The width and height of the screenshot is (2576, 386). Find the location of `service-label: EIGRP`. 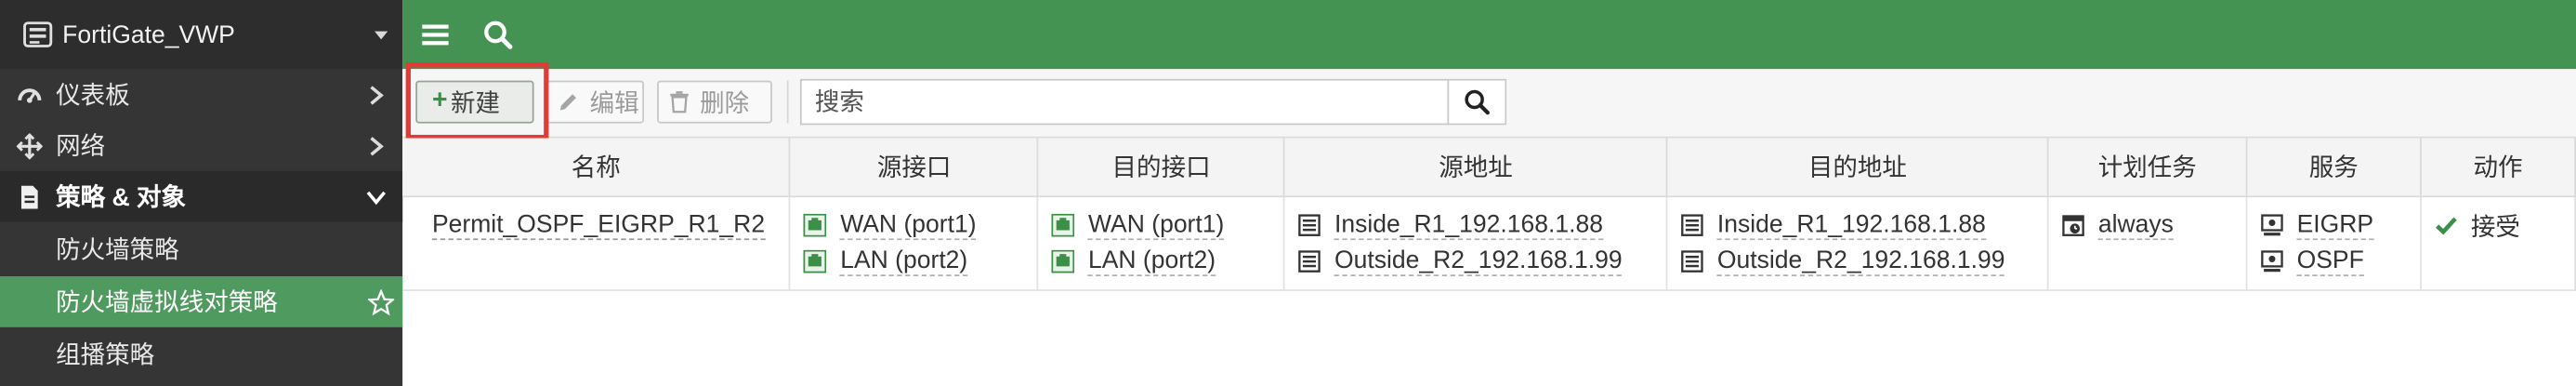

service-label: EIGRP is located at coordinates (2335, 225).